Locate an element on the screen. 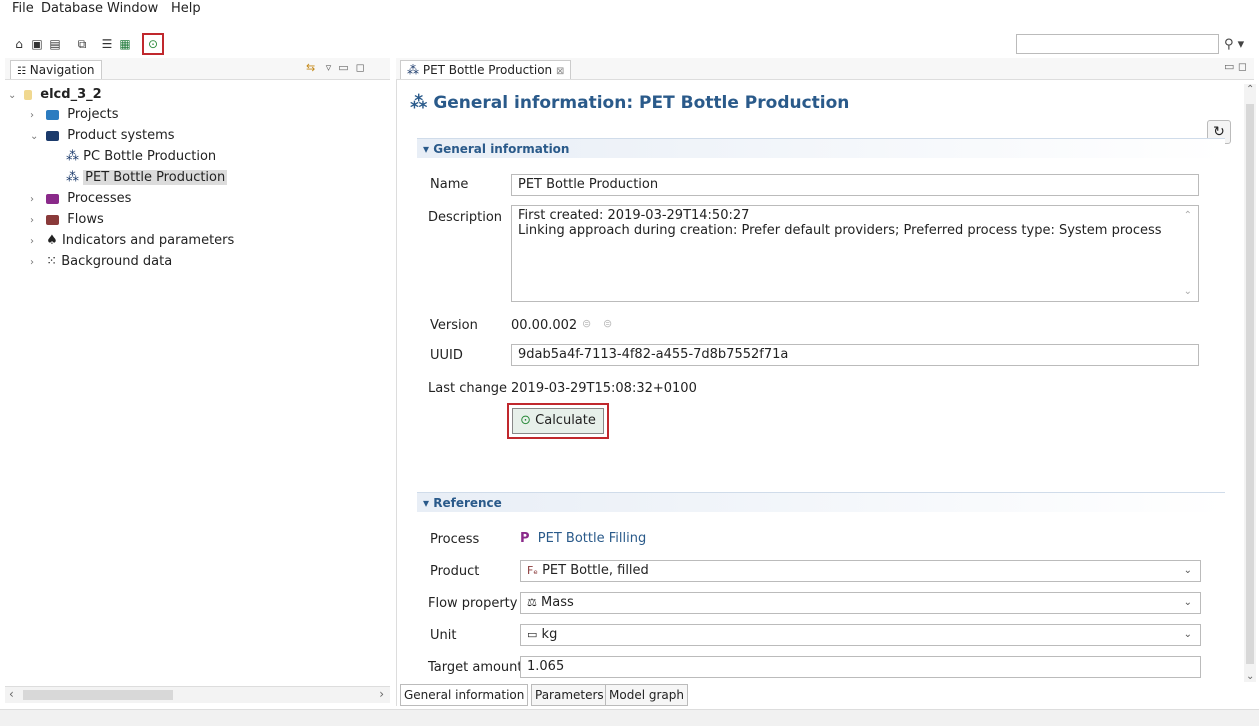  section-title: Reference is located at coordinates (467, 503).